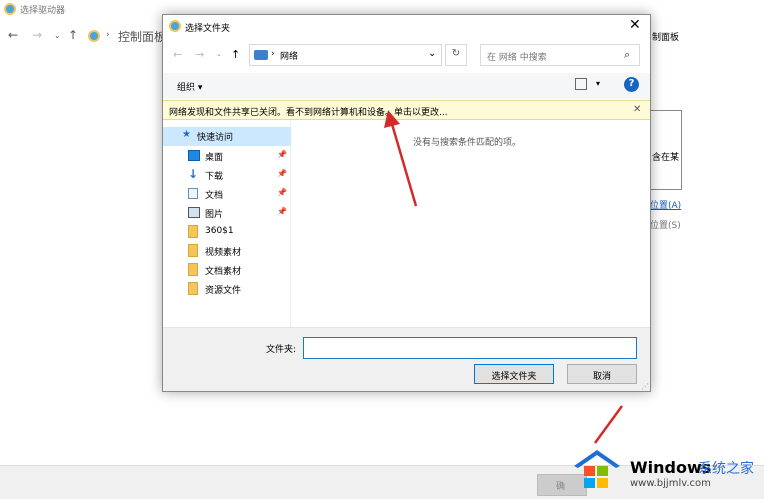  Describe the element at coordinates (214, 215) in the screenshot. I see `sidebar-item-label: 图片` at that location.